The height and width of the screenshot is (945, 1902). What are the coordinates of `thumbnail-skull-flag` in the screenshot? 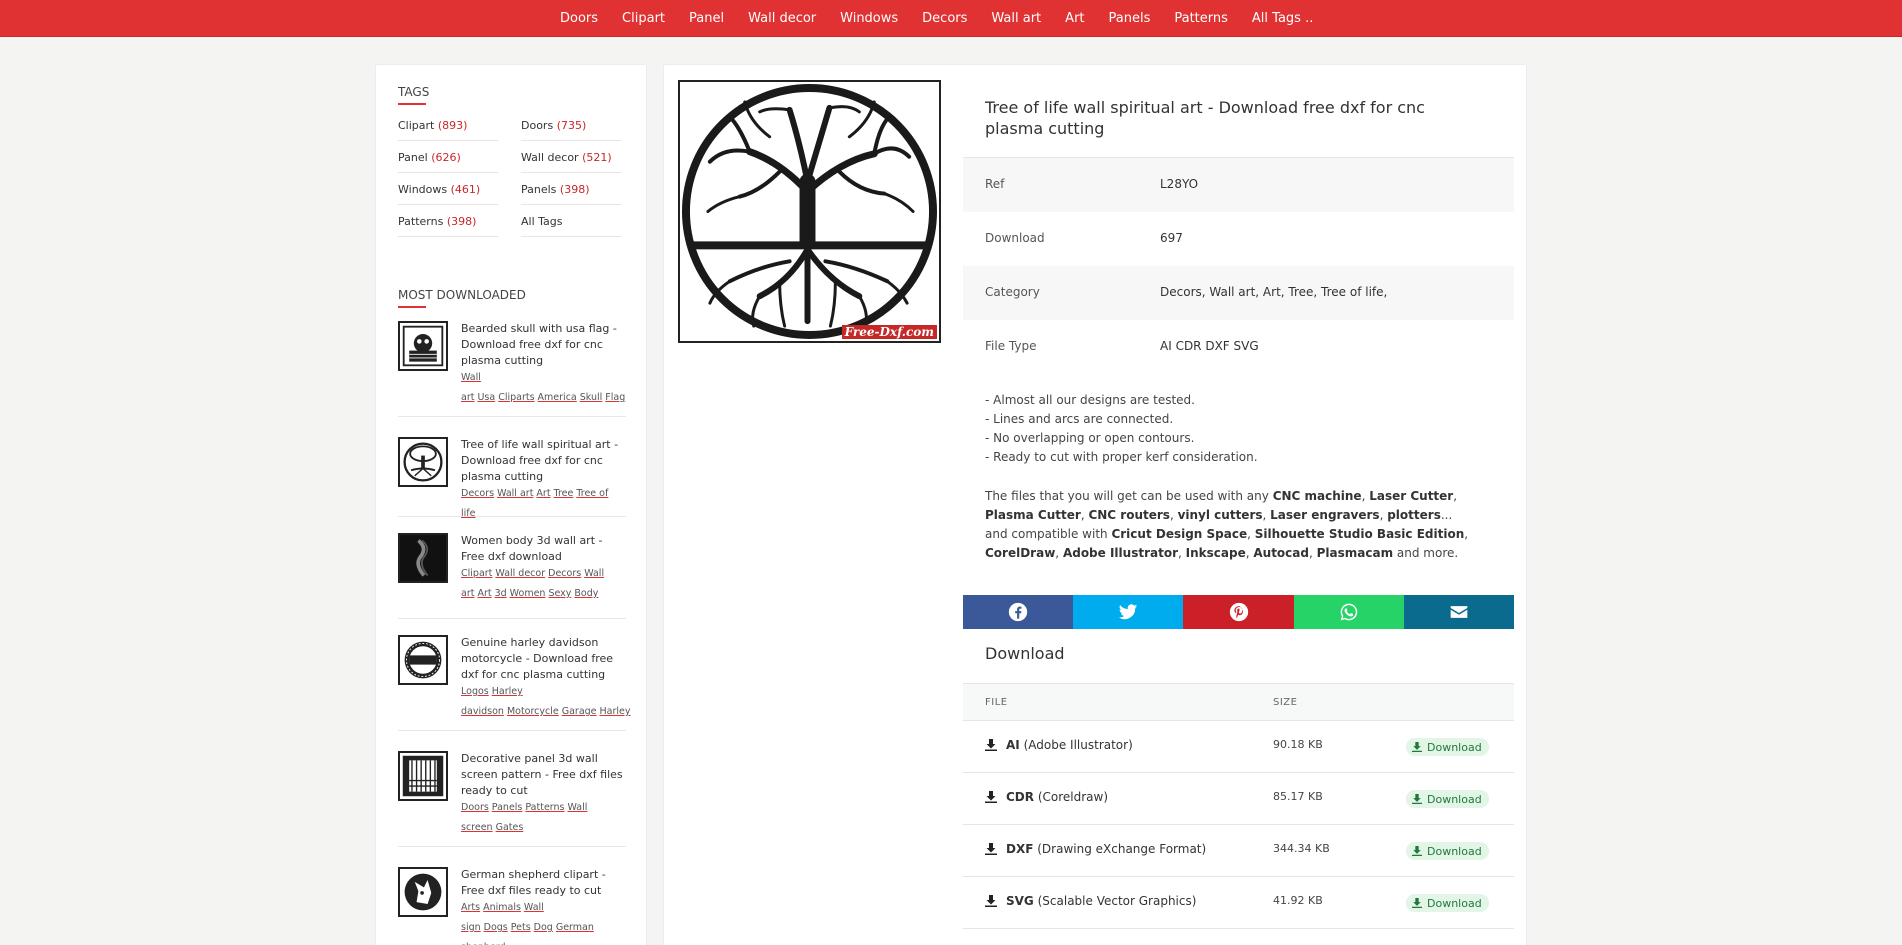 It's located at (423, 346).